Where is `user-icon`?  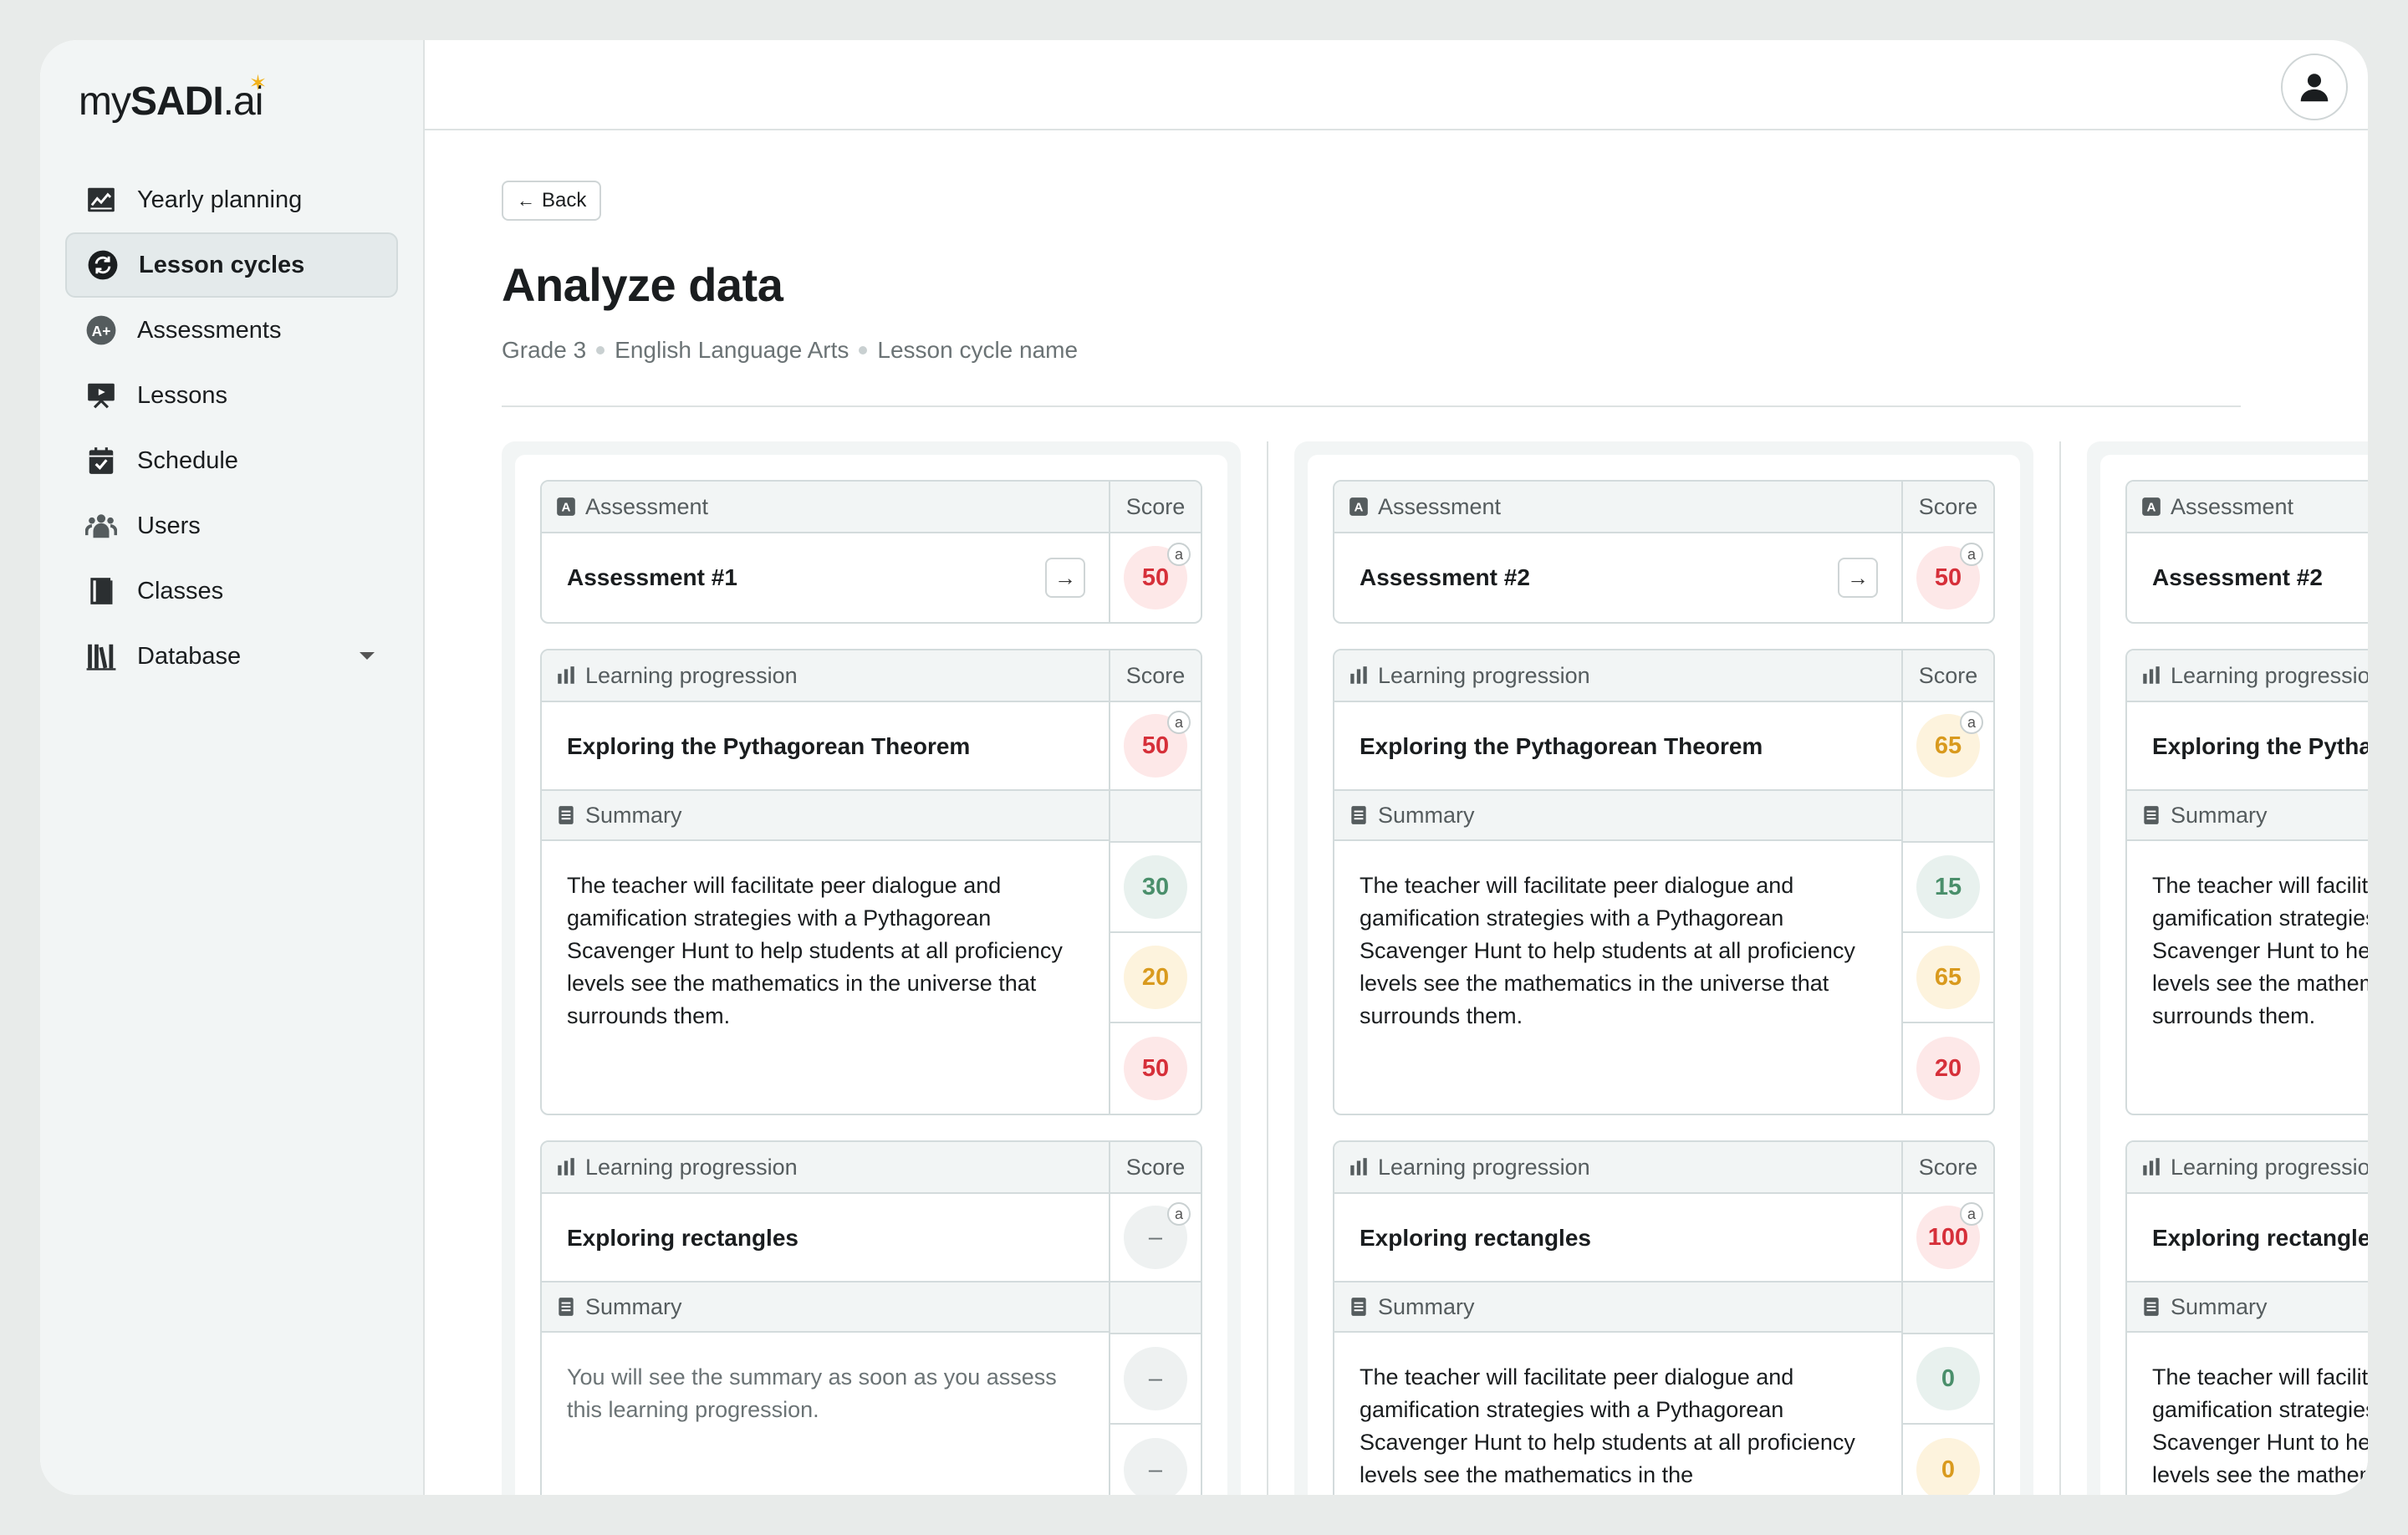
user-icon is located at coordinates (2314, 88).